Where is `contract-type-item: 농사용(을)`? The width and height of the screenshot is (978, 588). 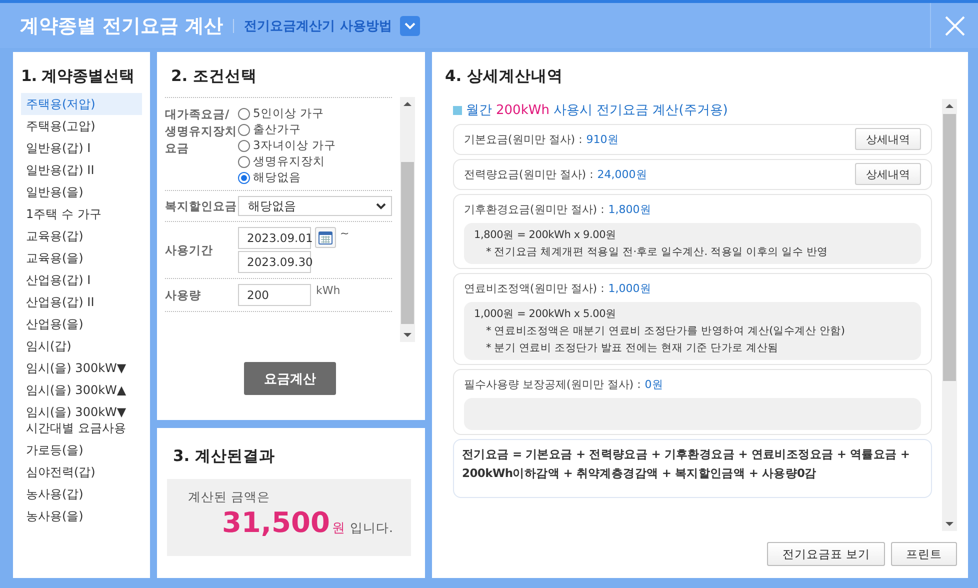 contract-type-item: 농사용(을) is located at coordinates (76, 516).